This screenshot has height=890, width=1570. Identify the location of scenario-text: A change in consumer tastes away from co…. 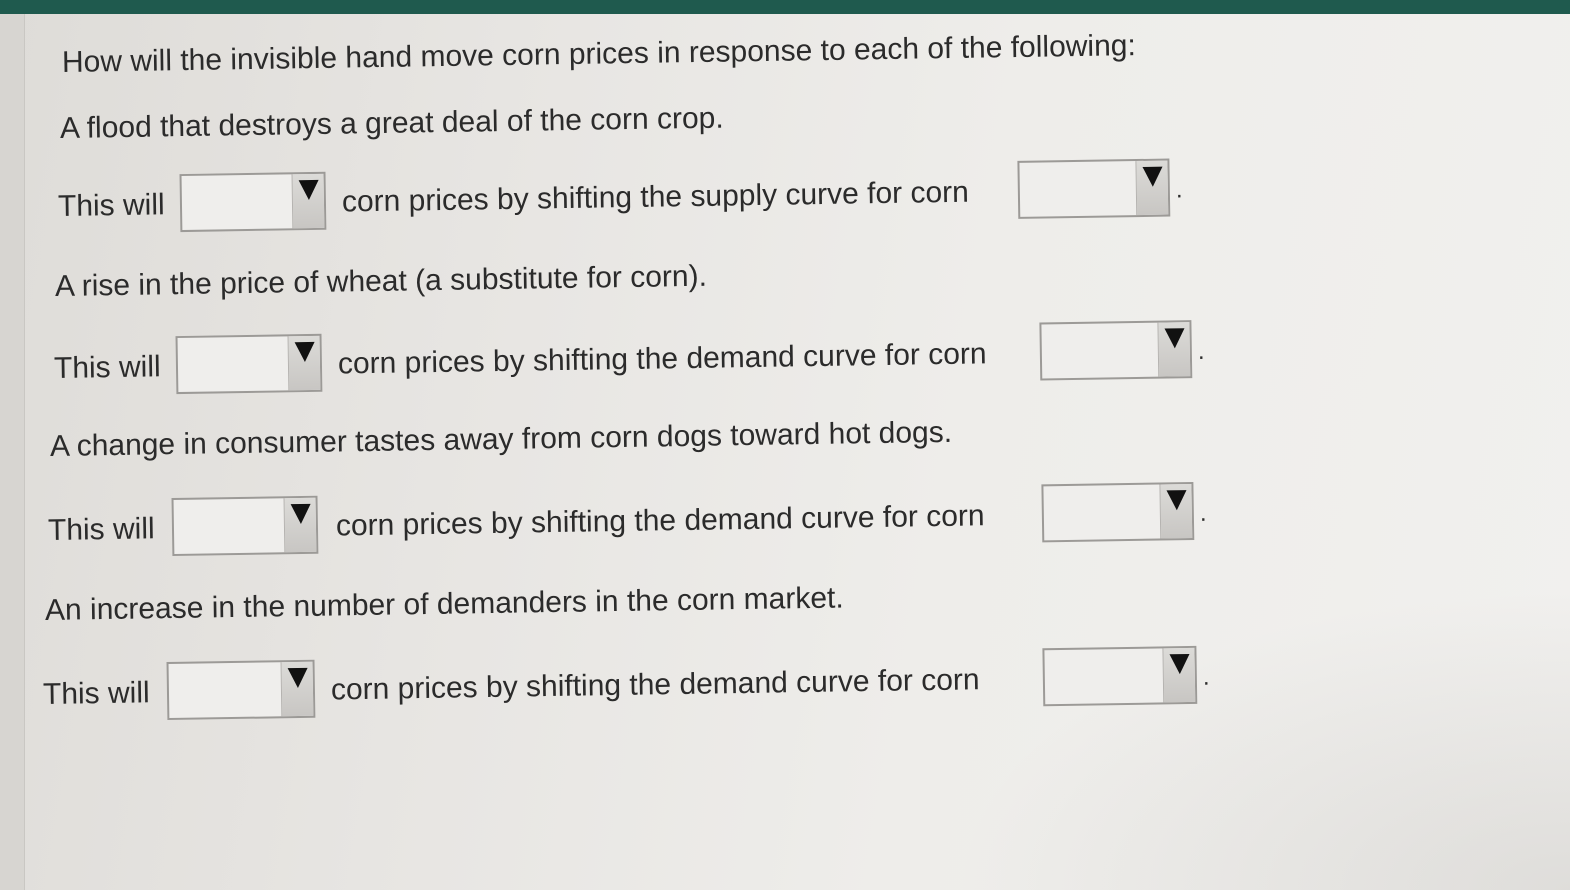
(501, 439).